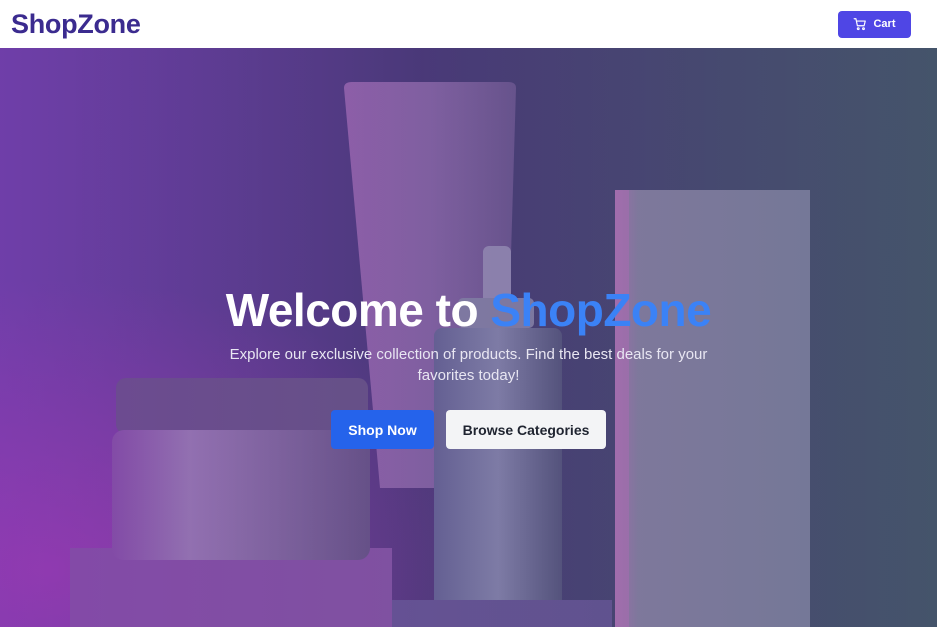  What do you see at coordinates (382, 429) in the screenshot?
I see `shop-now-button: Shop Now` at bounding box center [382, 429].